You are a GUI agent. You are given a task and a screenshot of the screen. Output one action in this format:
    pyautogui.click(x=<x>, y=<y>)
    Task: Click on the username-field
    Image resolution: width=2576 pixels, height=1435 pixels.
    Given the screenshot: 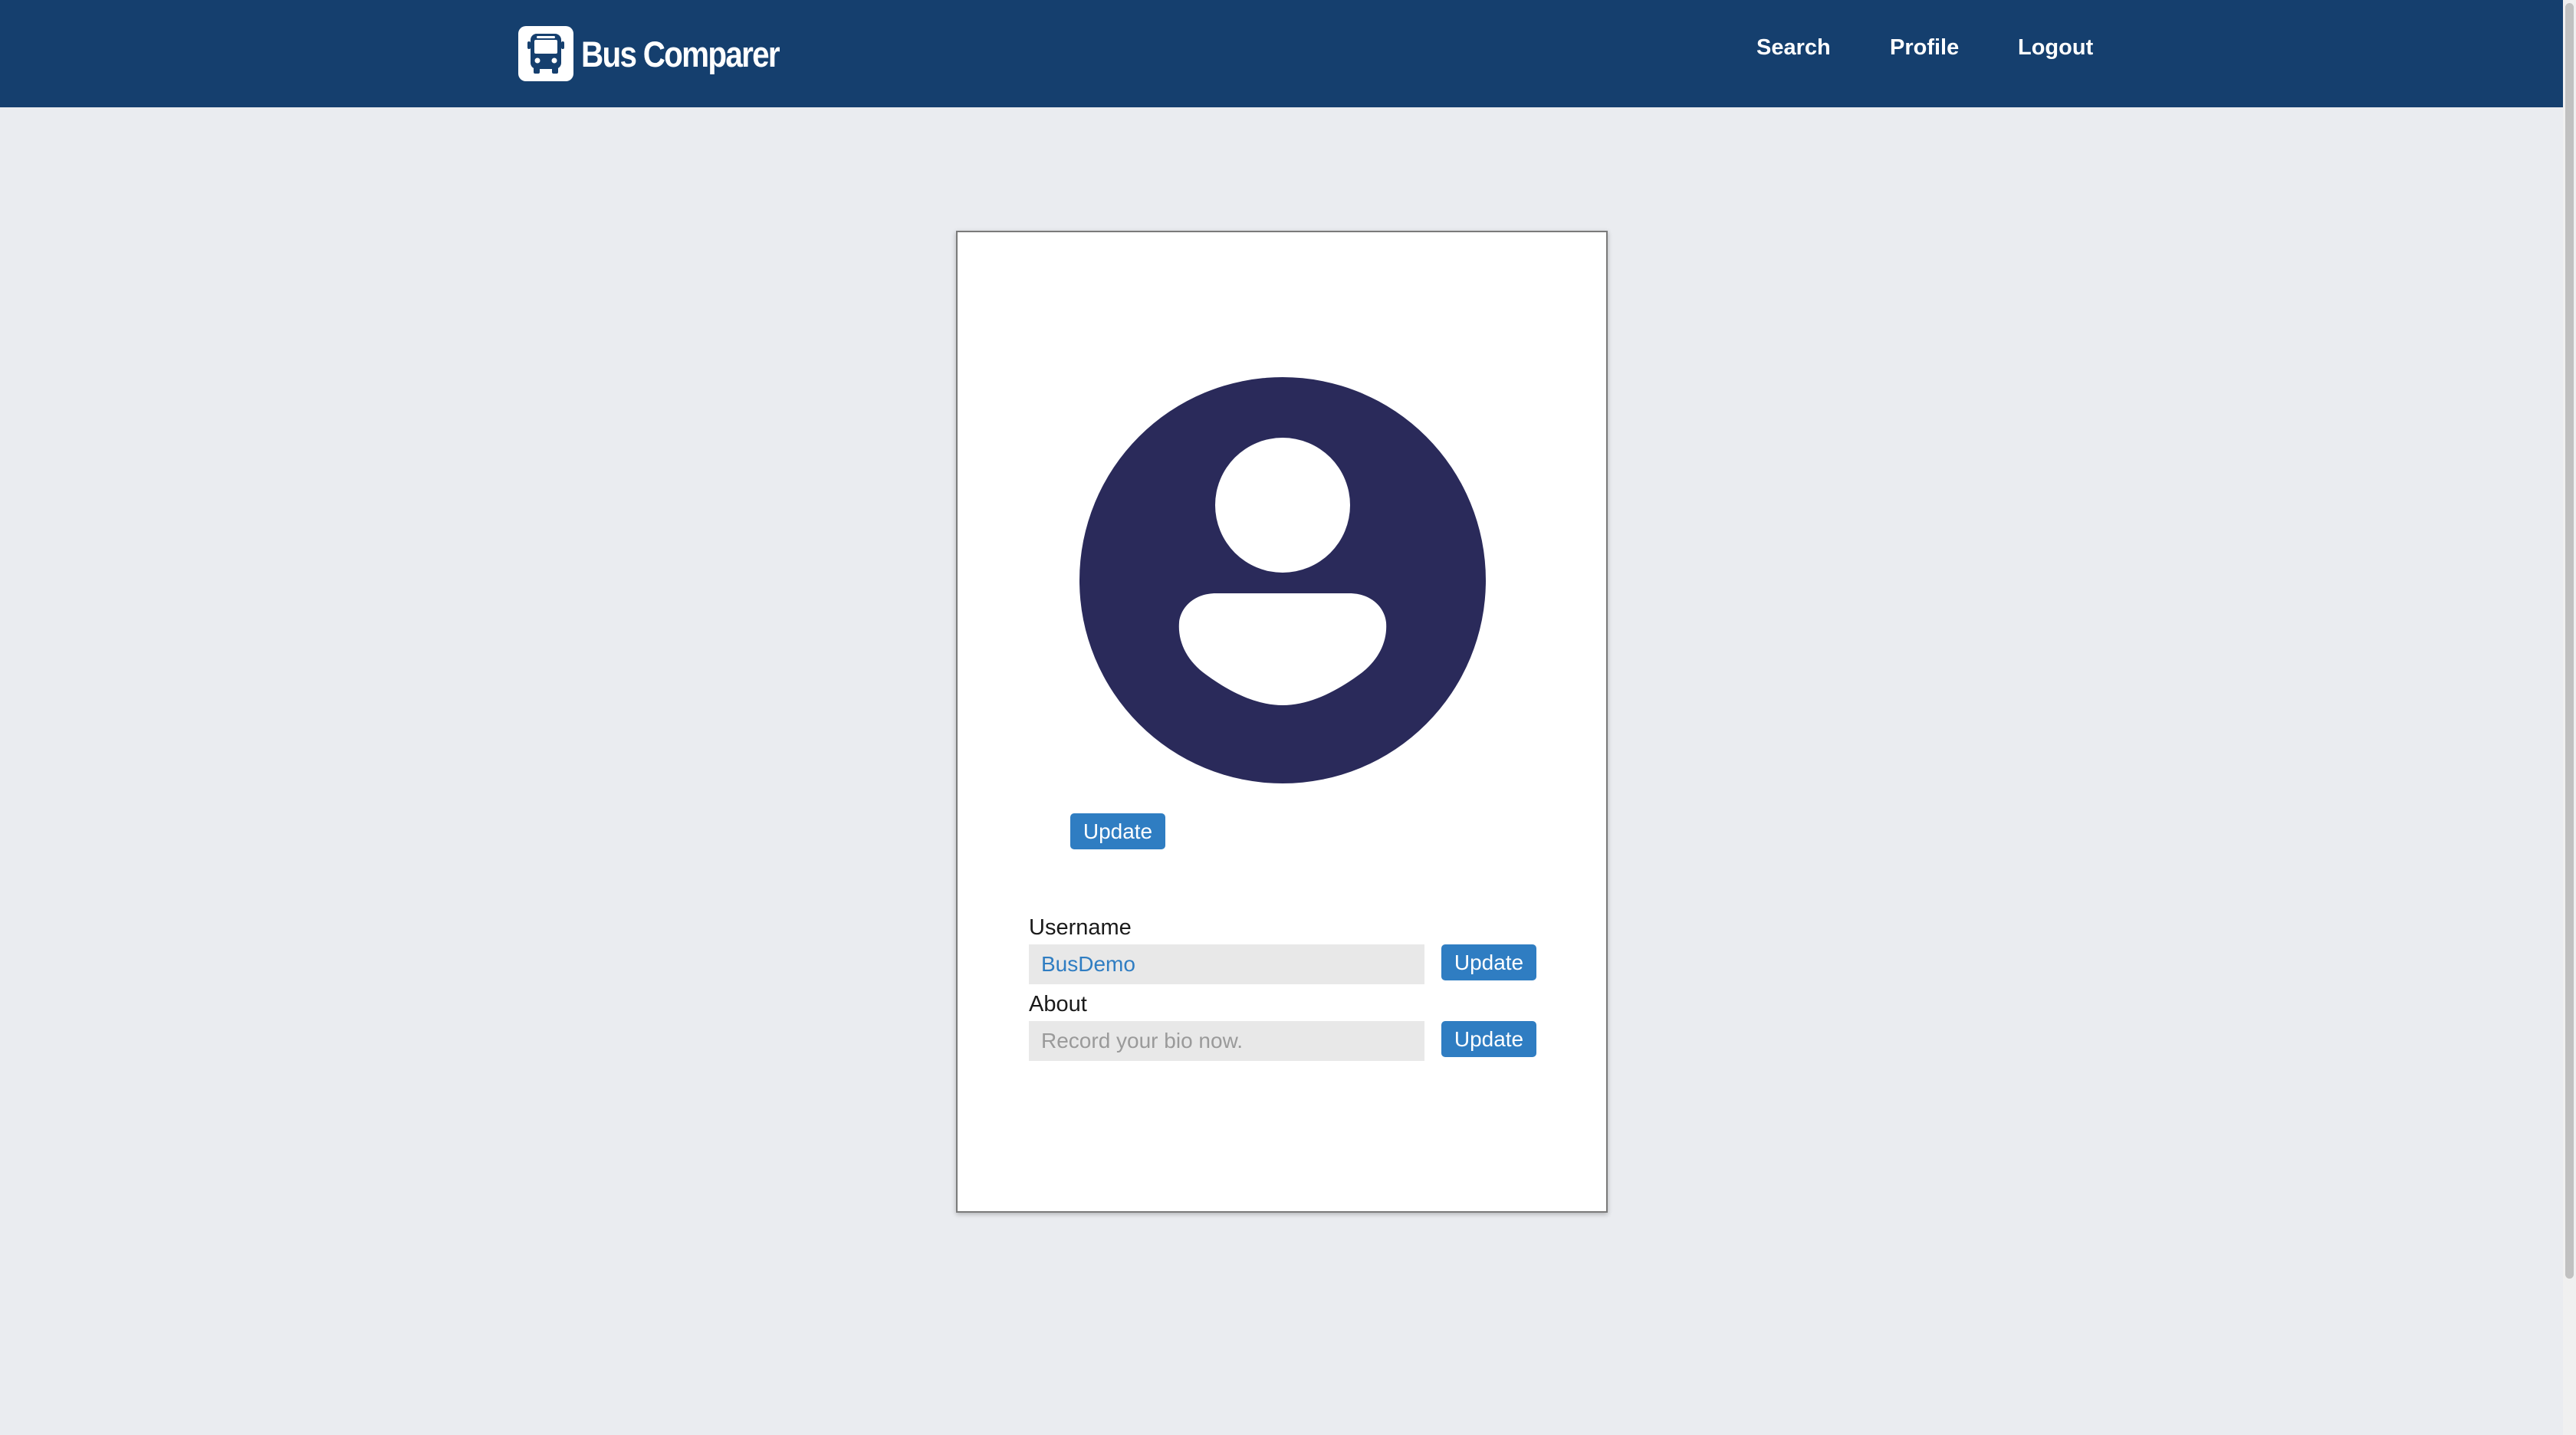 What is the action you would take?
    pyautogui.click(x=1227, y=964)
    